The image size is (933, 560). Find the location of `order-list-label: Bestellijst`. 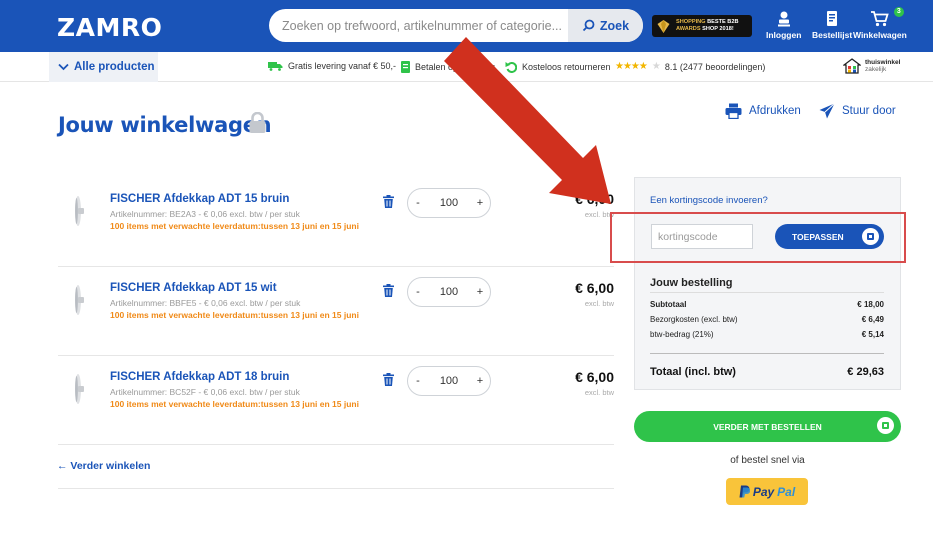

order-list-label: Bestellijst is located at coordinates (832, 35).